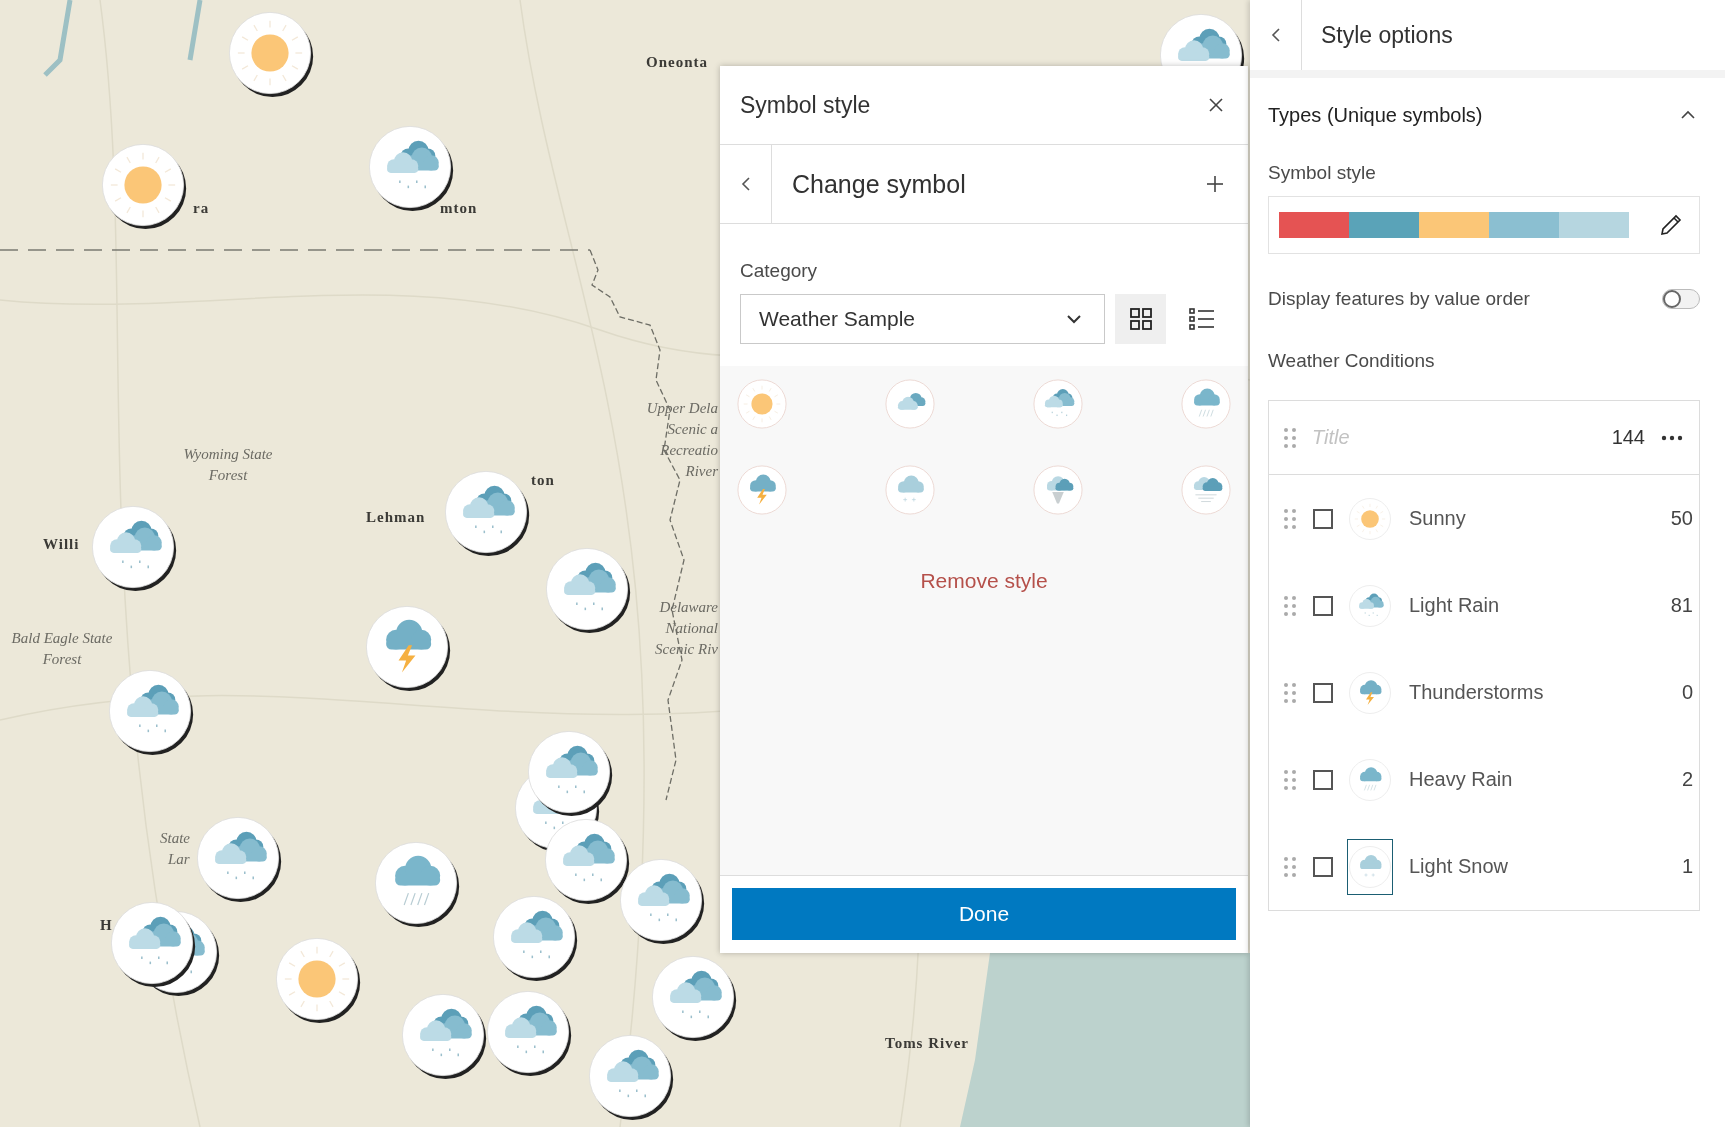 The image size is (1725, 1127). I want to click on area-label: River, so click(701, 471).